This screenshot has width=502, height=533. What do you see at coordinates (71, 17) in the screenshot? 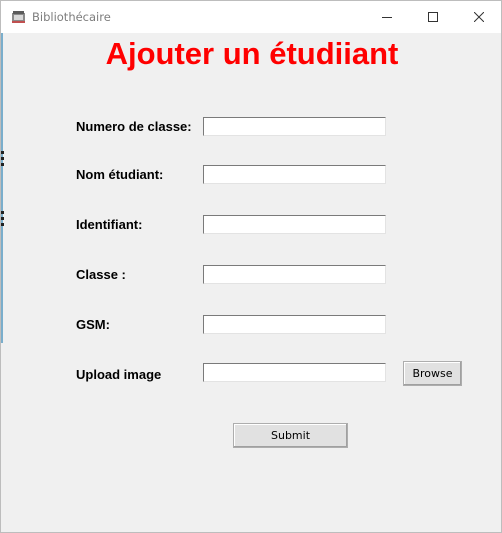
I see `window-title: Bibliothécaire` at bounding box center [71, 17].